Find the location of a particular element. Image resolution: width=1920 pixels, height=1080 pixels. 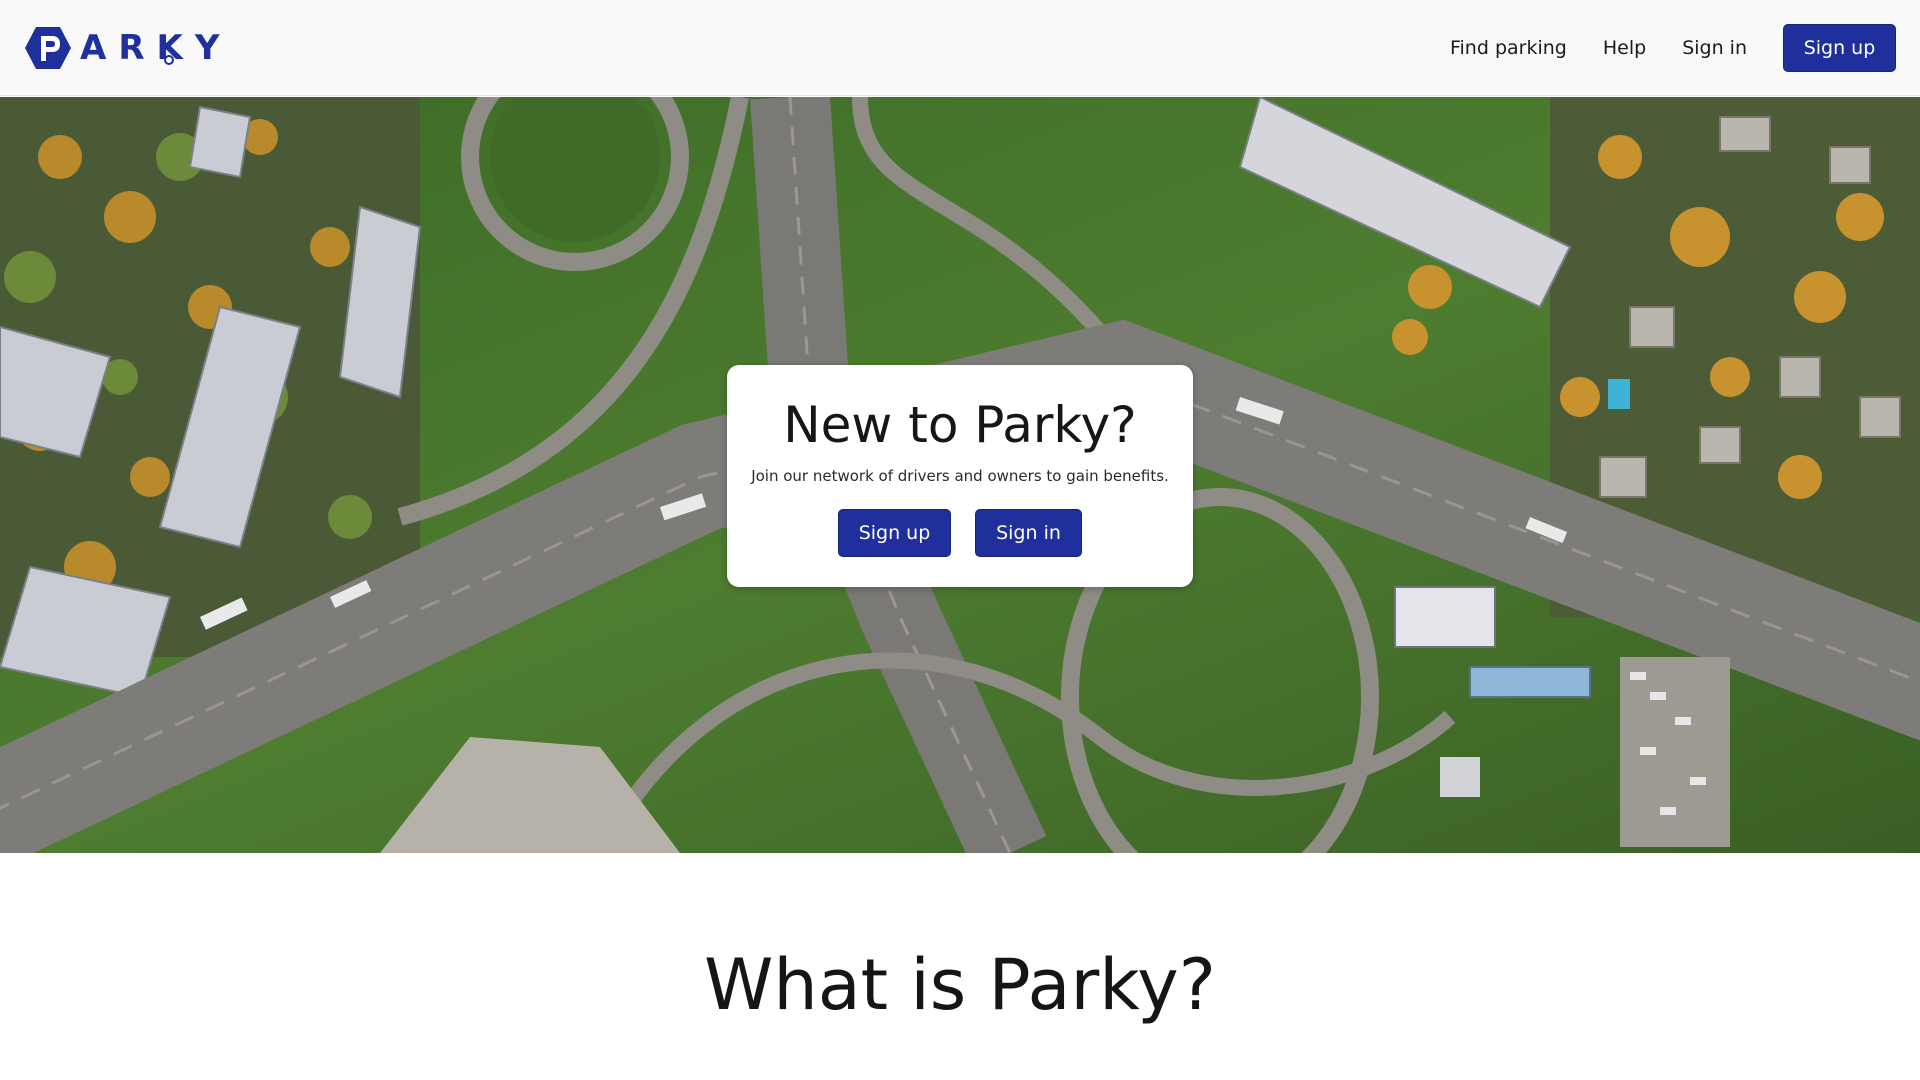

nav-sign-in-link: Sign in is located at coordinates (1714, 48).